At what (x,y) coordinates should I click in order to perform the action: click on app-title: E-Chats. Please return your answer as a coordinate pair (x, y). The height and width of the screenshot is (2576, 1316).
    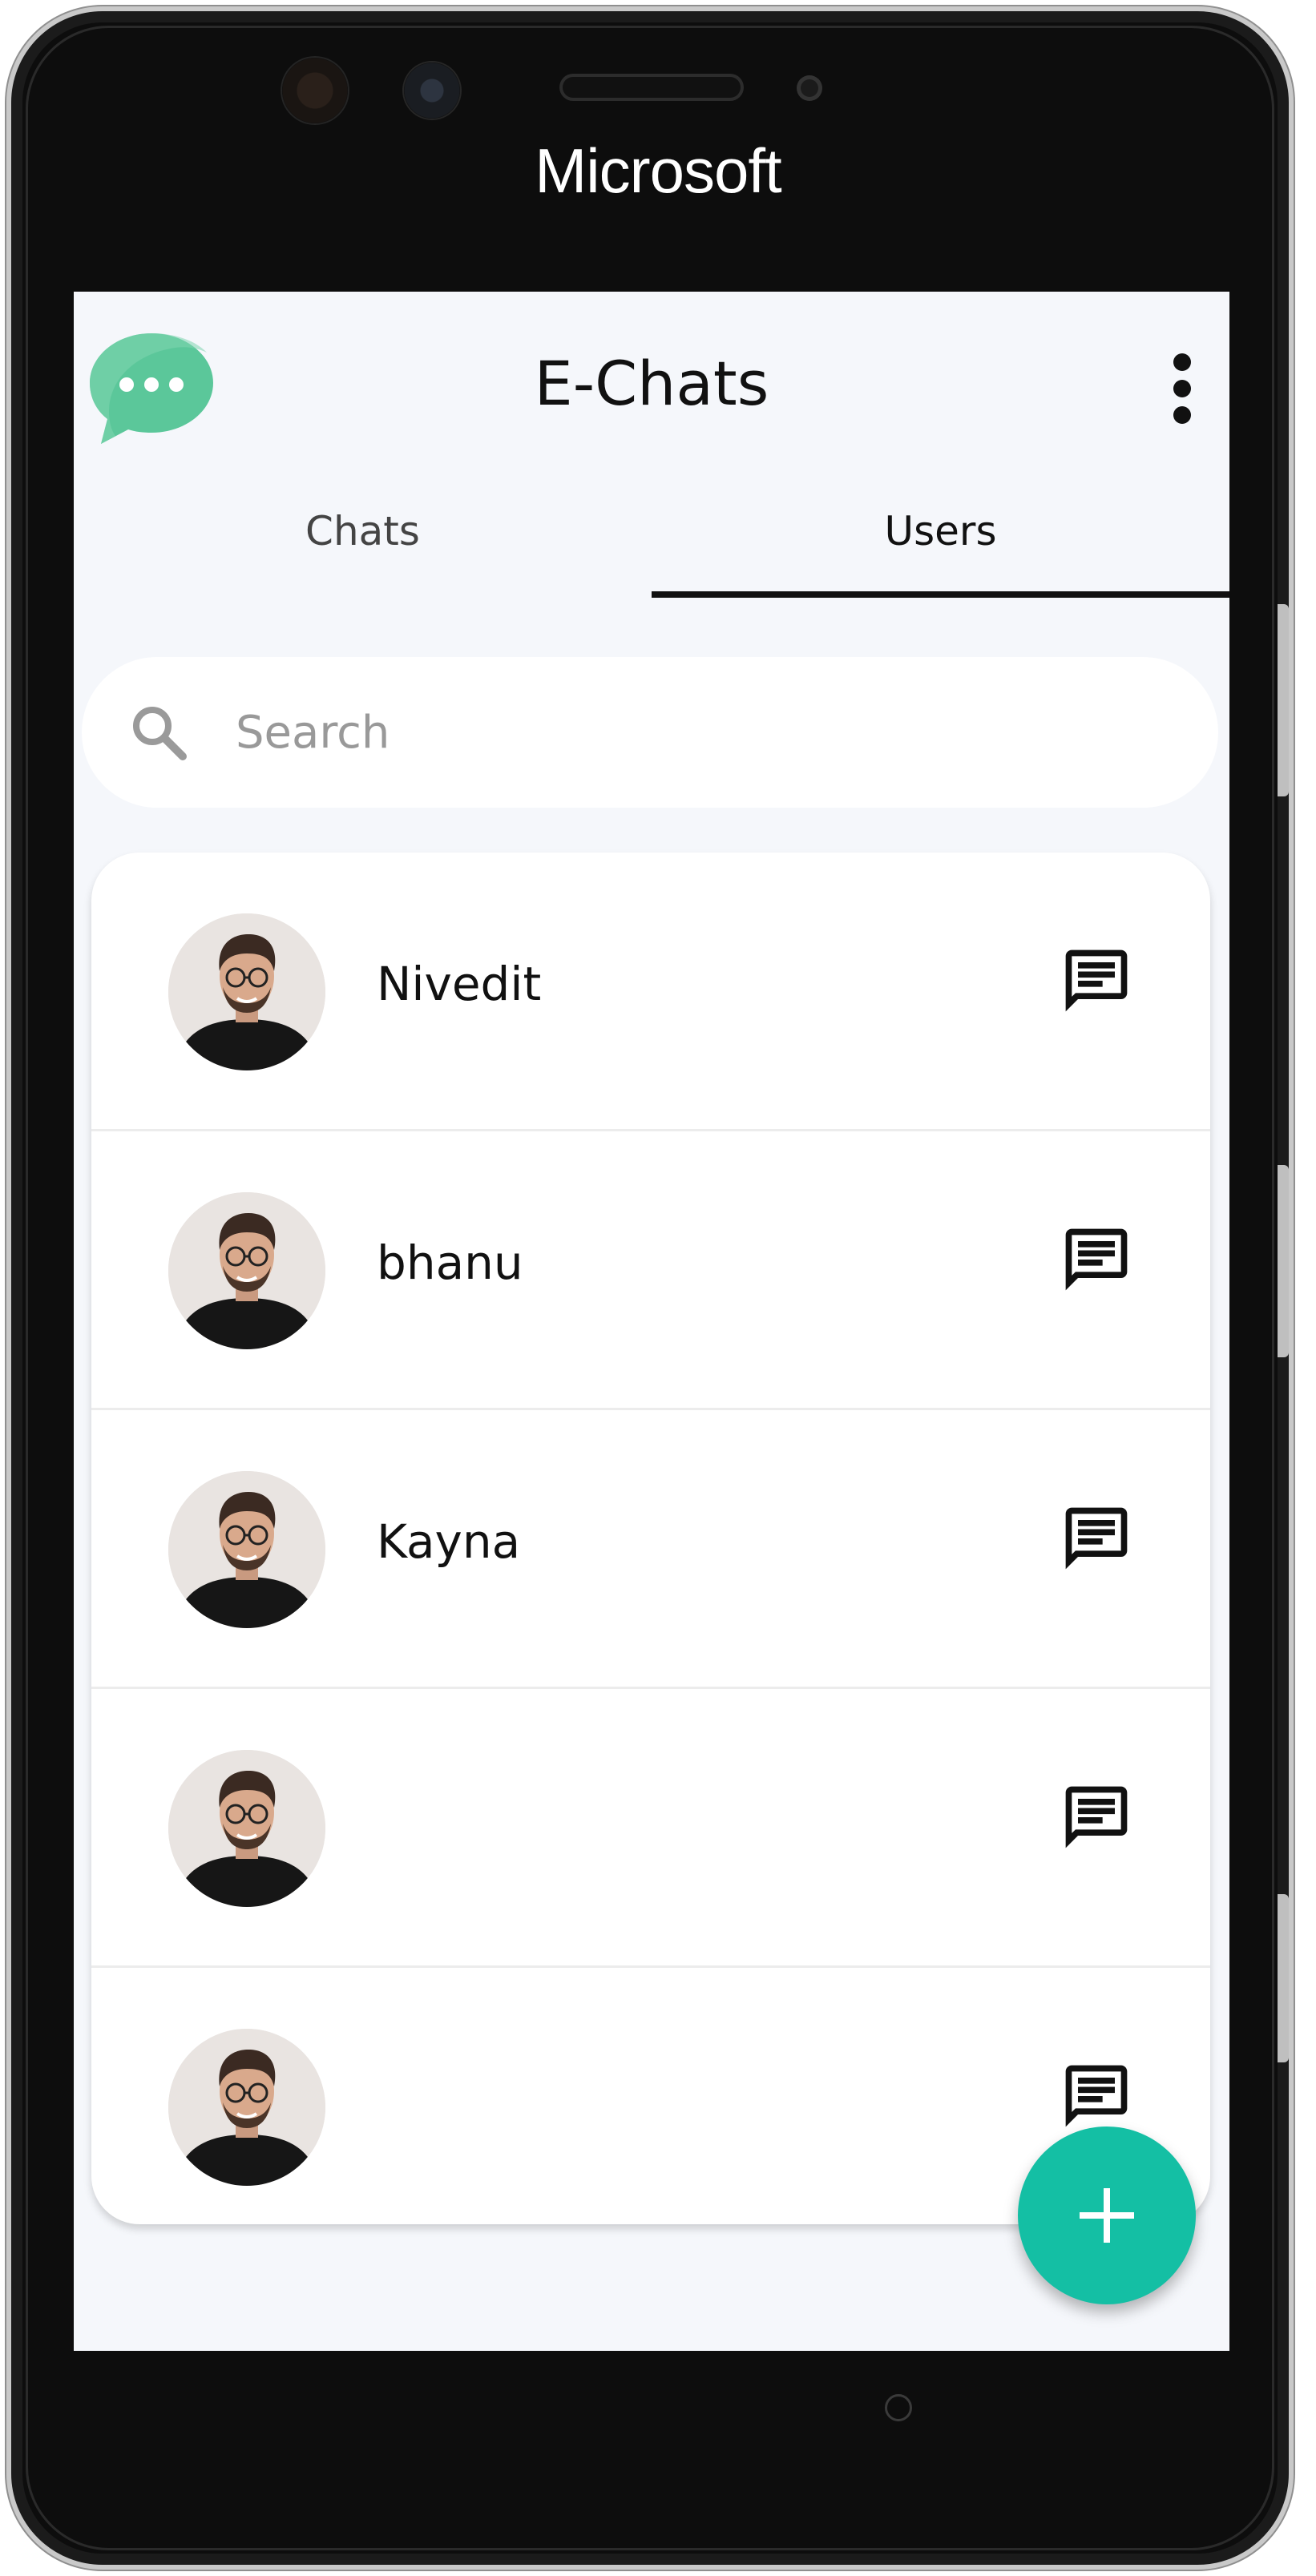
    Looking at the image, I should click on (651, 383).